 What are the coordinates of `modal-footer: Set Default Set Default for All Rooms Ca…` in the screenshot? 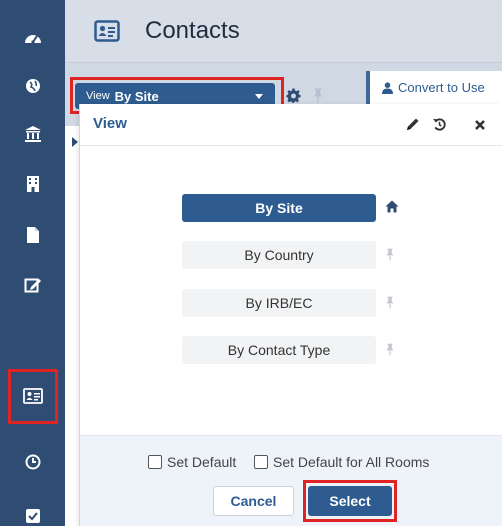 It's located at (291, 480).